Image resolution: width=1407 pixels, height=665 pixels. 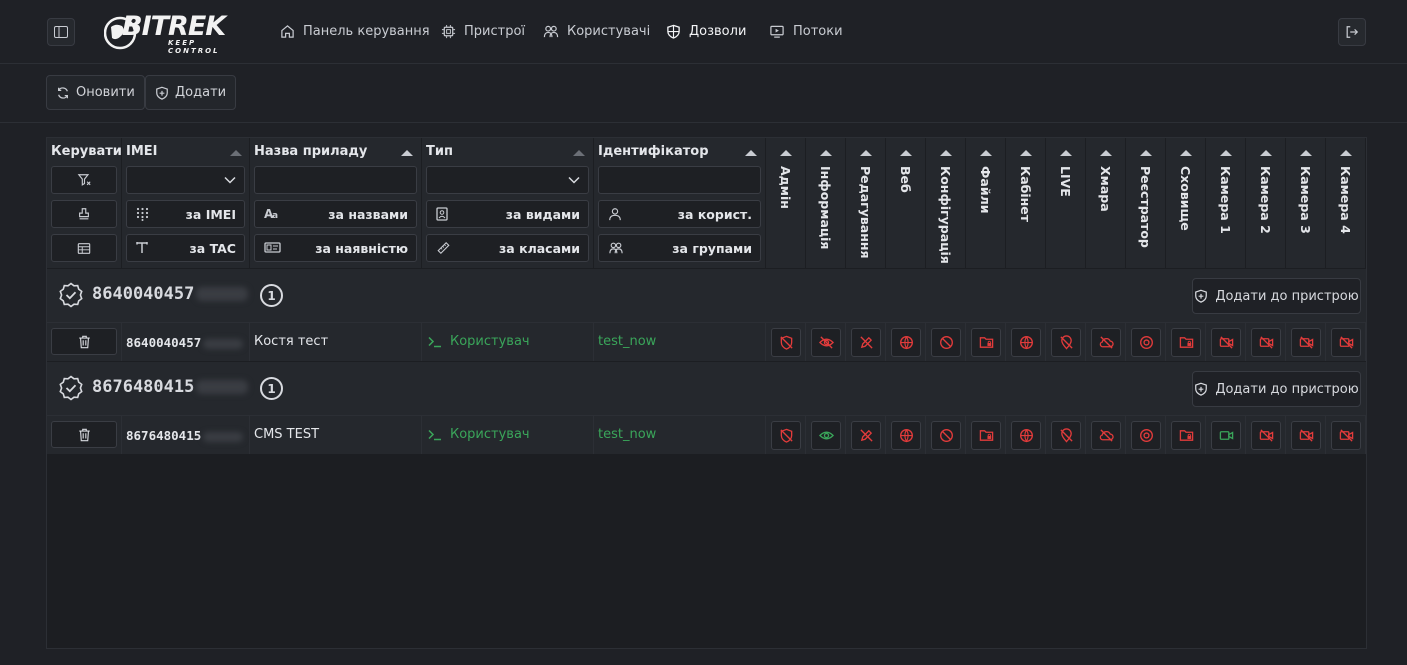 I want to click on filter-by-presence-button: за наявністю, so click(x=335, y=248).